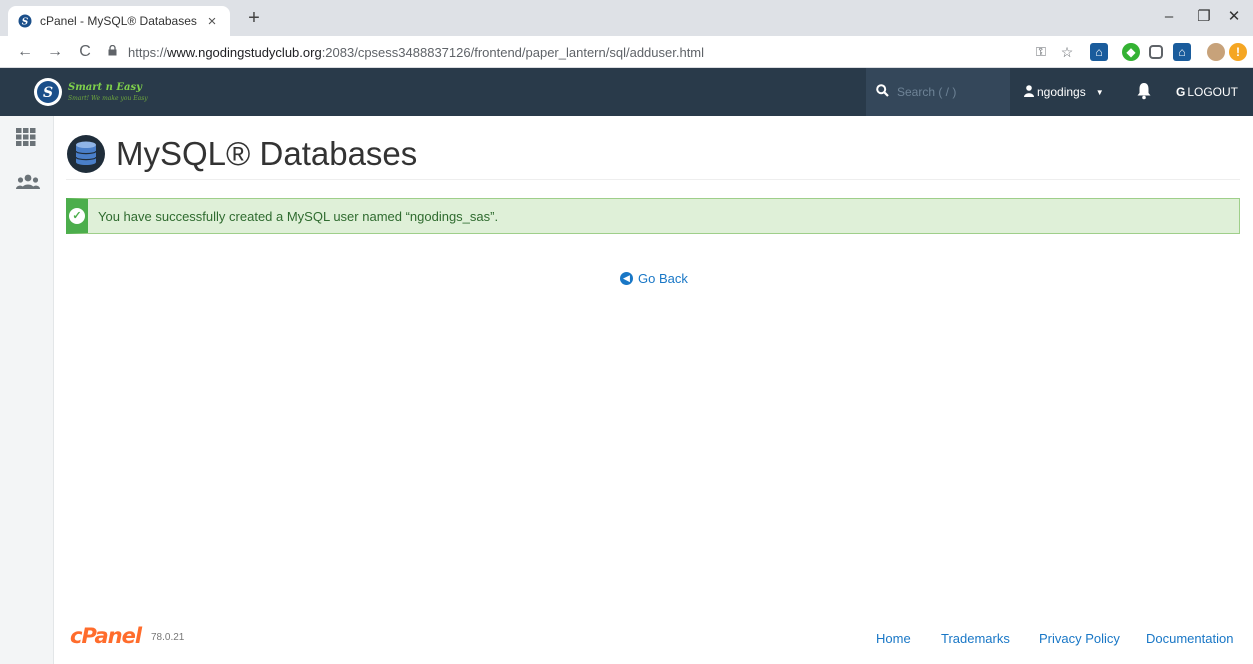  Describe the element at coordinates (145, 92) in the screenshot. I see `brand-logo: S Smart n Easy Smart! We make you Easy` at that location.